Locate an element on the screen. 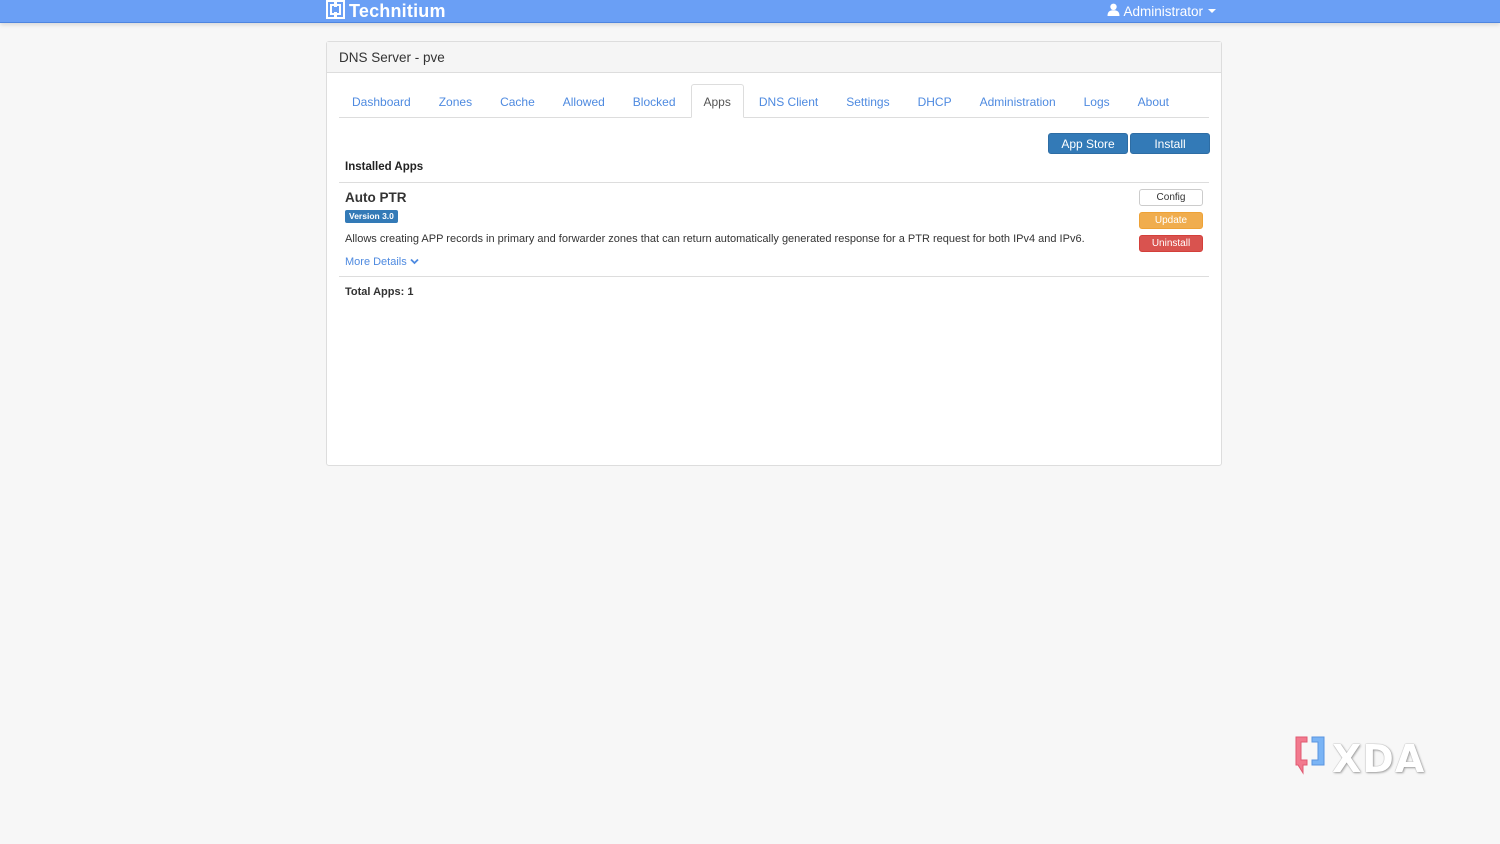 The height and width of the screenshot is (844, 1500). xda-logo-icon is located at coordinates (1310, 758).